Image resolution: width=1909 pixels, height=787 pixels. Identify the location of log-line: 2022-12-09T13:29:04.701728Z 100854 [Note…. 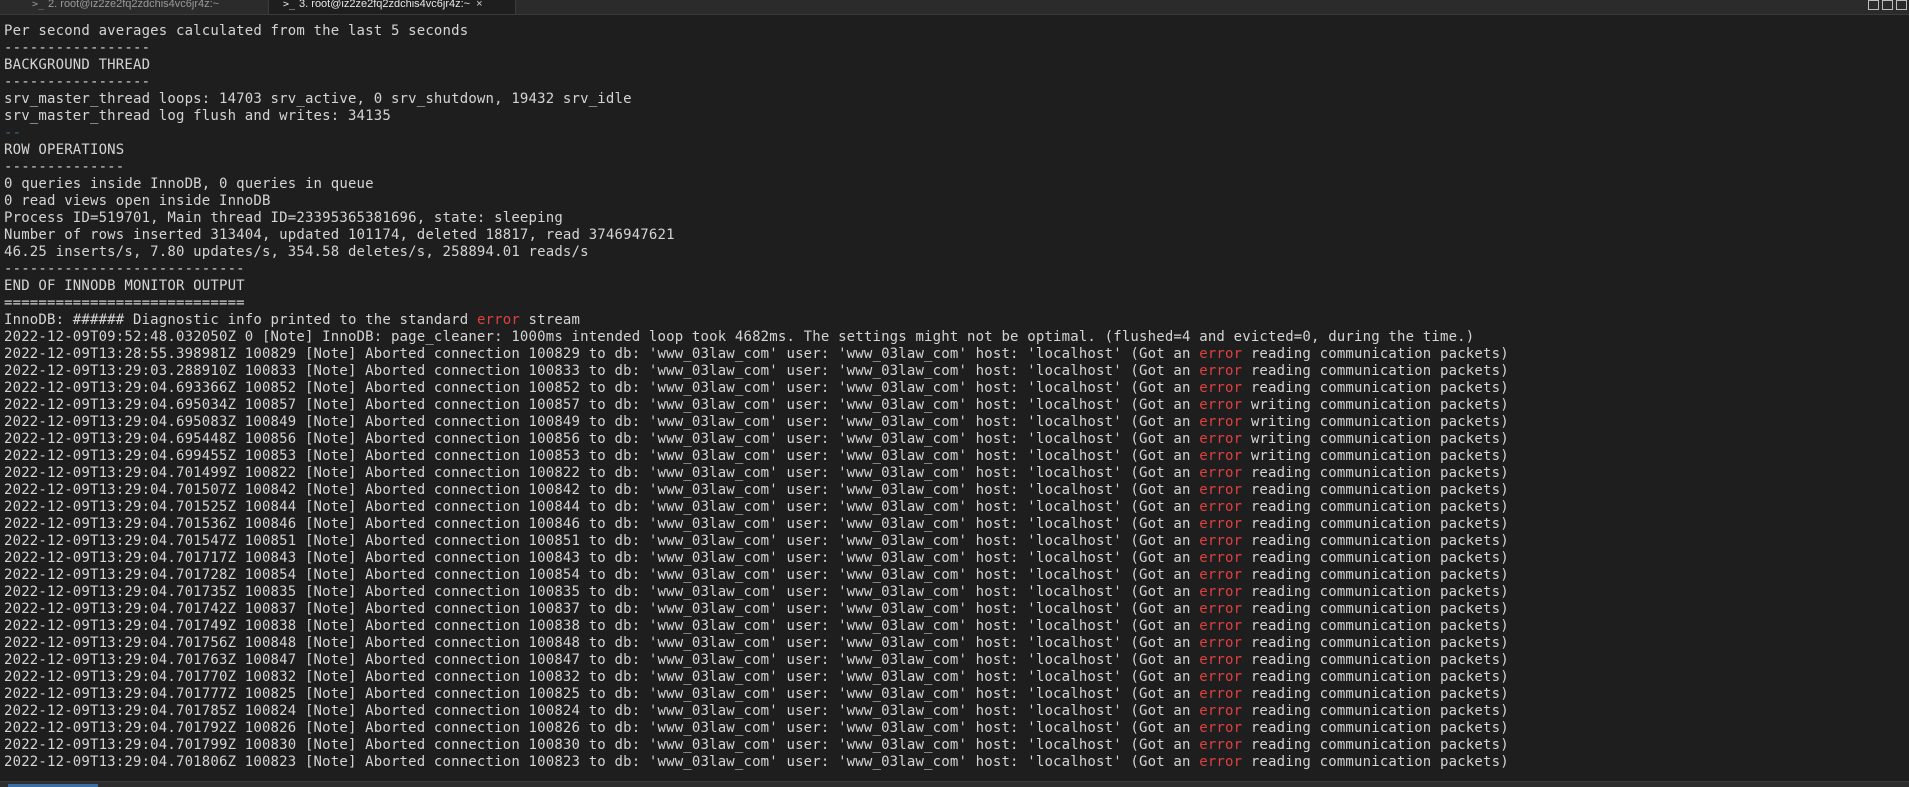
(954, 575).